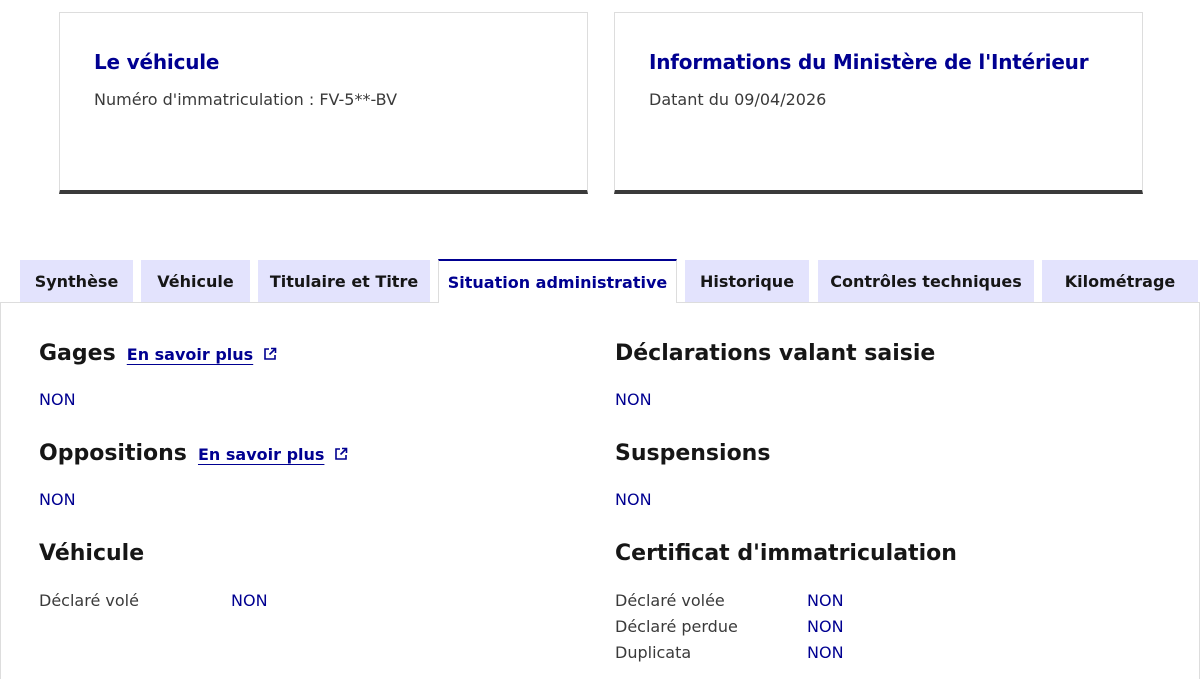 Image resolution: width=1200 pixels, height=679 pixels. I want to click on tab-titulaire-titre: Titulaire et Titre, so click(344, 281).